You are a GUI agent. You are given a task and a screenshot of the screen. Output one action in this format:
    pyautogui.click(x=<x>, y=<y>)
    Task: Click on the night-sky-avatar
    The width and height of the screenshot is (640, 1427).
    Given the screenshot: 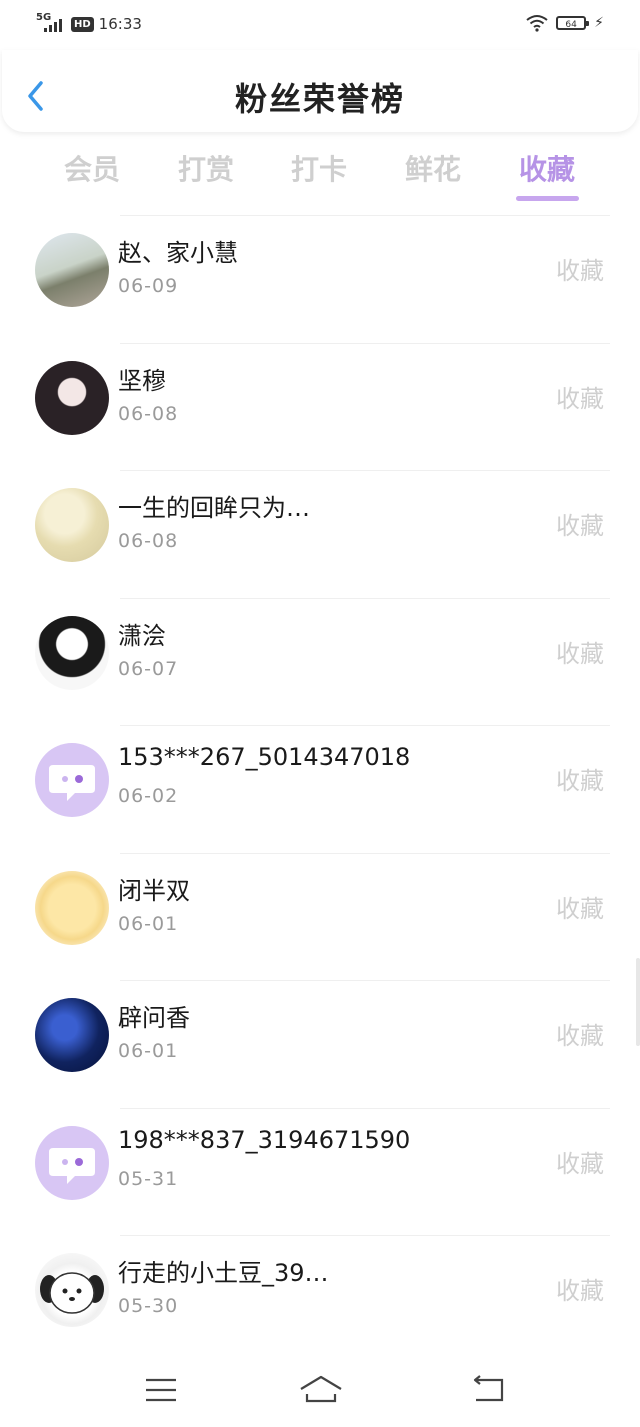 What is the action you would take?
    pyautogui.click(x=72, y=1035)
    